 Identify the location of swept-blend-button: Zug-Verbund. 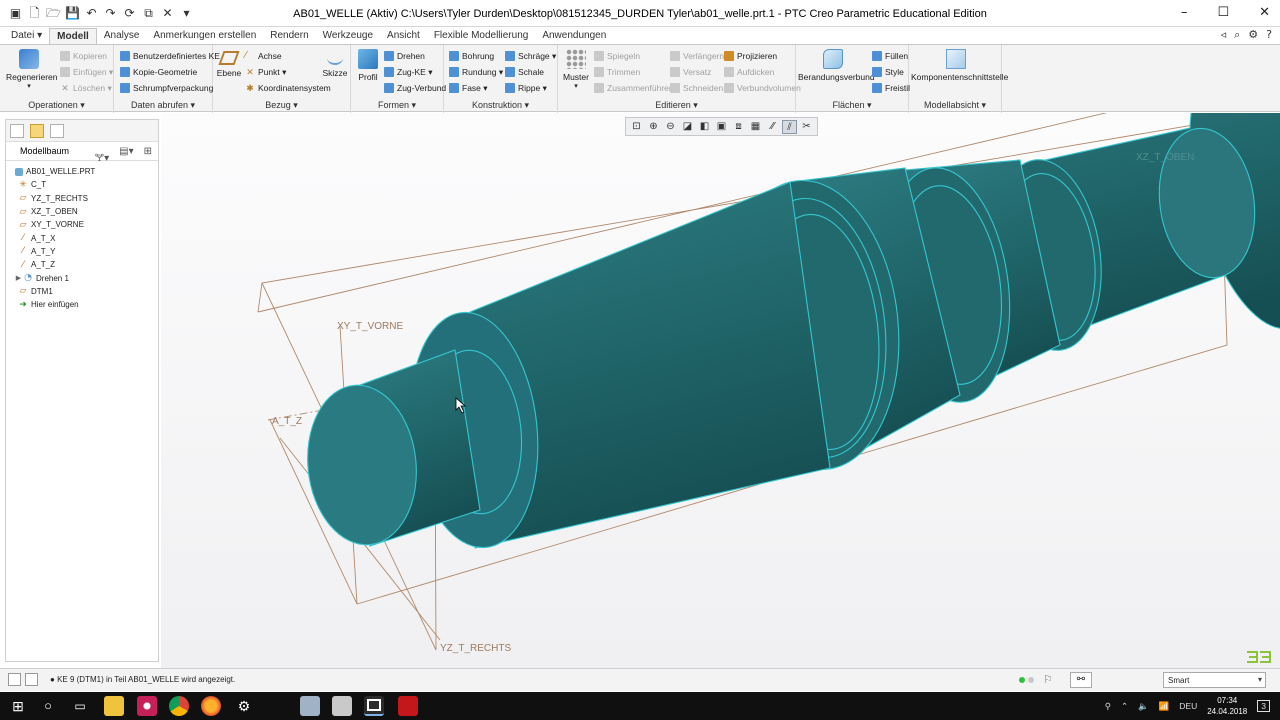
(415, 88).